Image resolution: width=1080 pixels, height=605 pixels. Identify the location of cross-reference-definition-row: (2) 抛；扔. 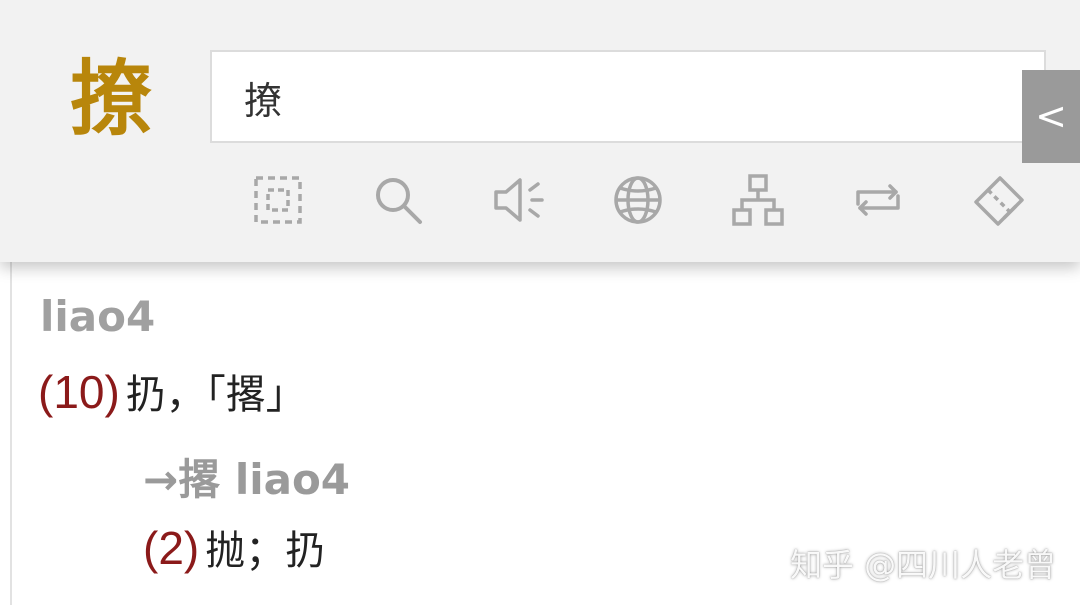
(234, 549).